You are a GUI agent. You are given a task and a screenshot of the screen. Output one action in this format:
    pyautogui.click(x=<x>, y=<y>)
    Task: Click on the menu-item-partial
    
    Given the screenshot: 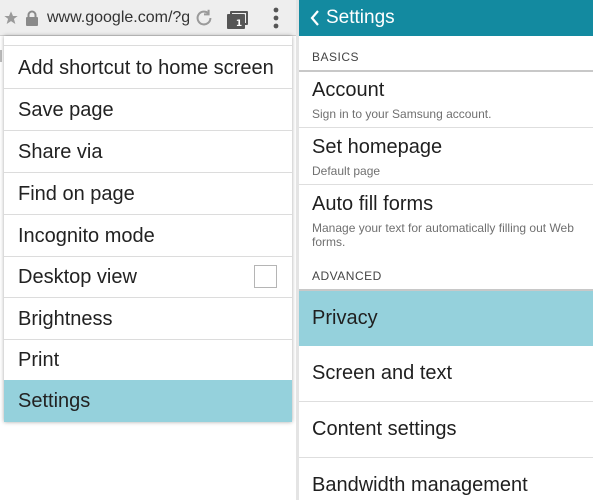 What is the action you would take?
    pyautogui.click(x=148, y=41)
    